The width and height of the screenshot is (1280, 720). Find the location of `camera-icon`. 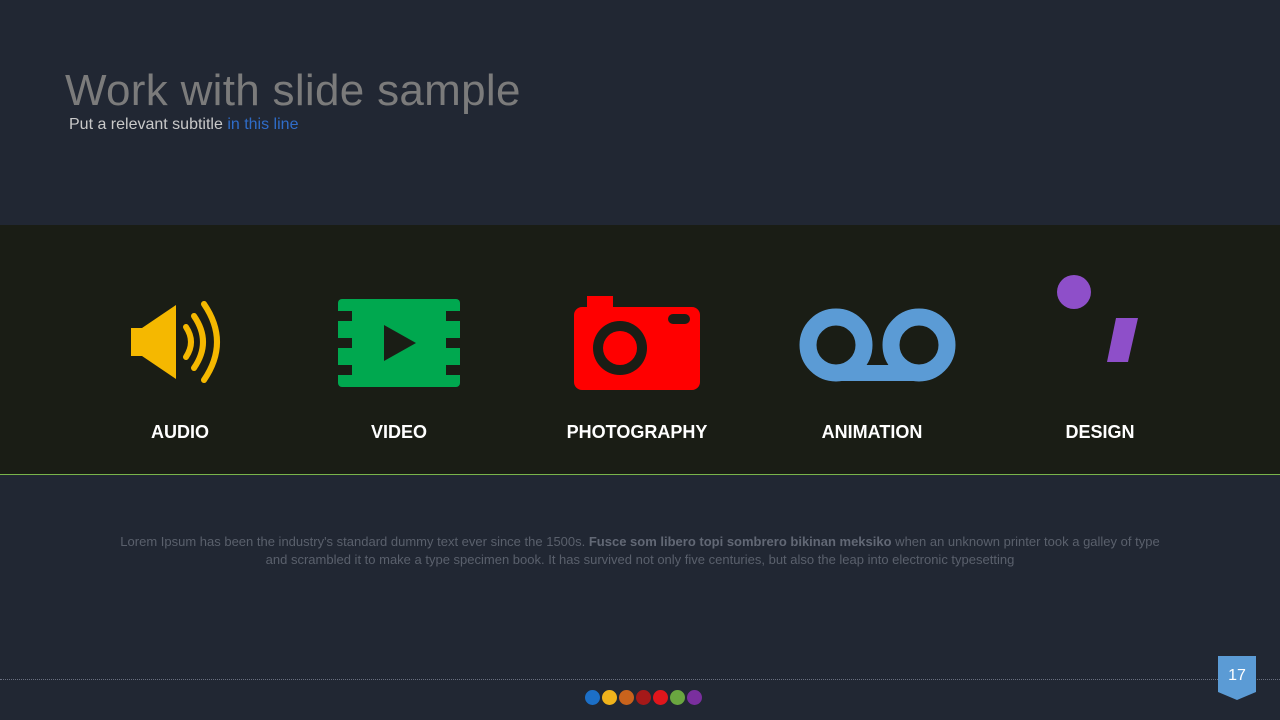

camera-icon is located at coordinates (637, 343).